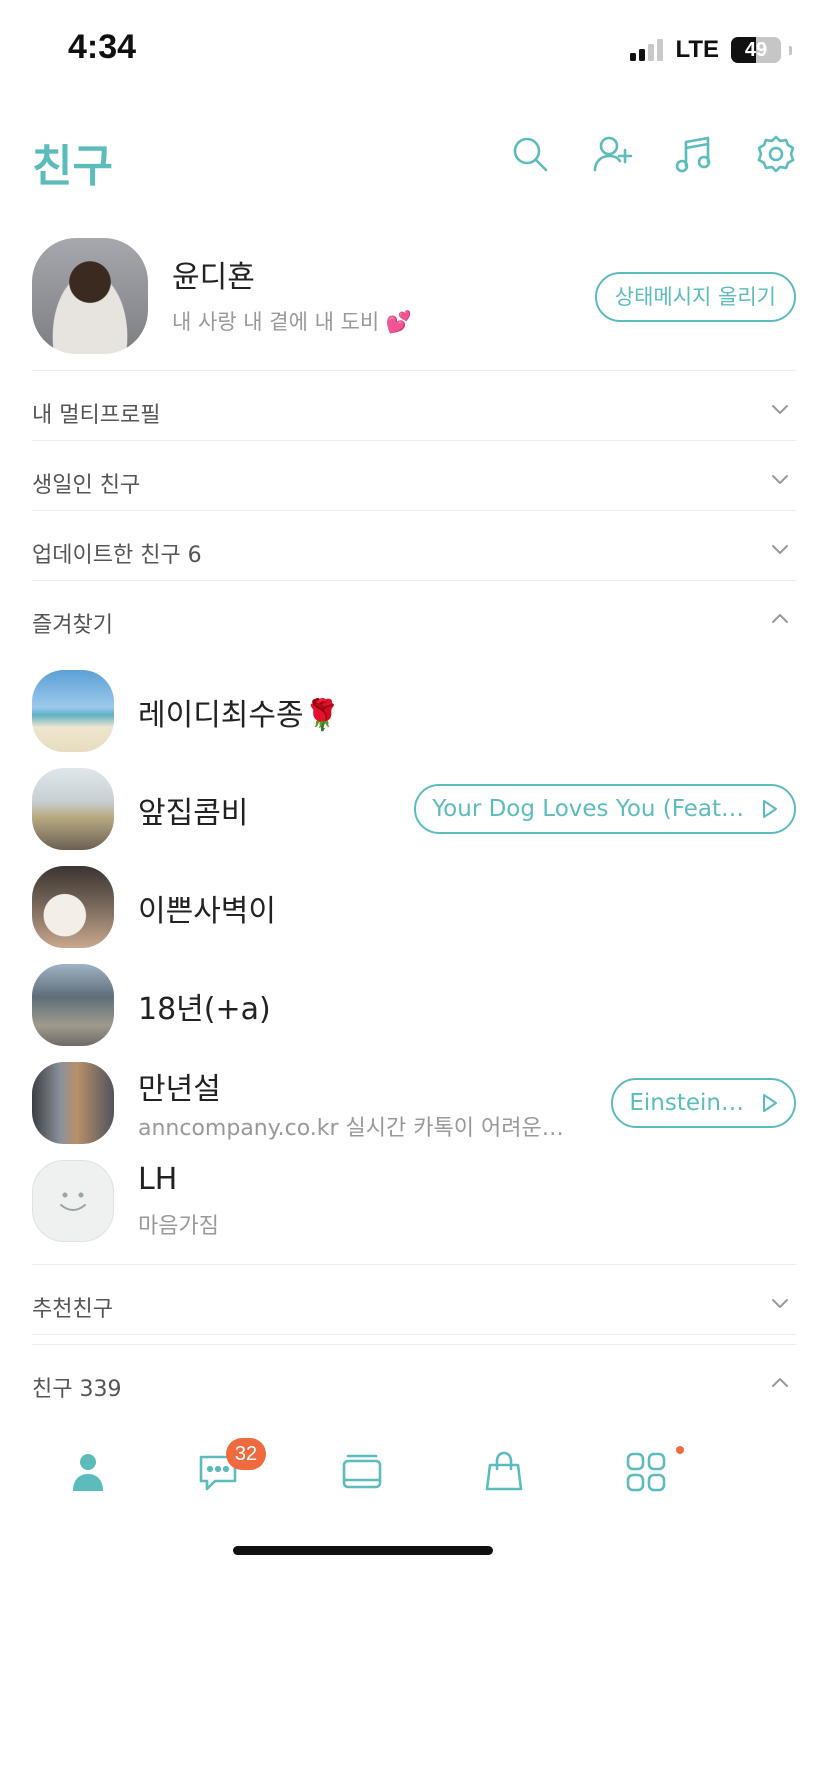 The image size is (828, 1792). I want to click on battery-level: 49, so click(756, 50).